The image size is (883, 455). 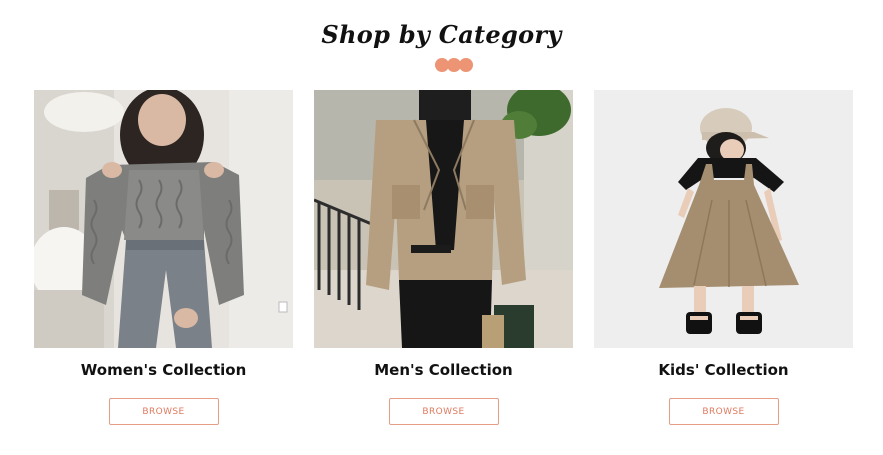 I want to click on title-divider-dots, so click(x=455, y=65).